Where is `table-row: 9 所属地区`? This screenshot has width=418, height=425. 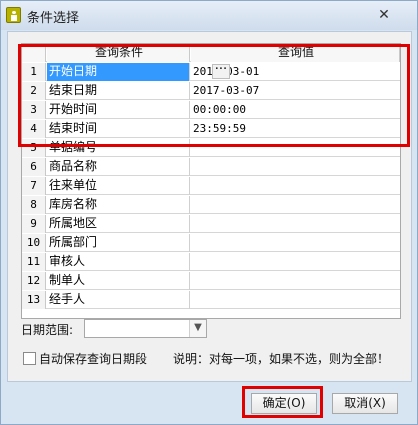 table-row: 9 所属地区 is located at coordinates (211, 224).